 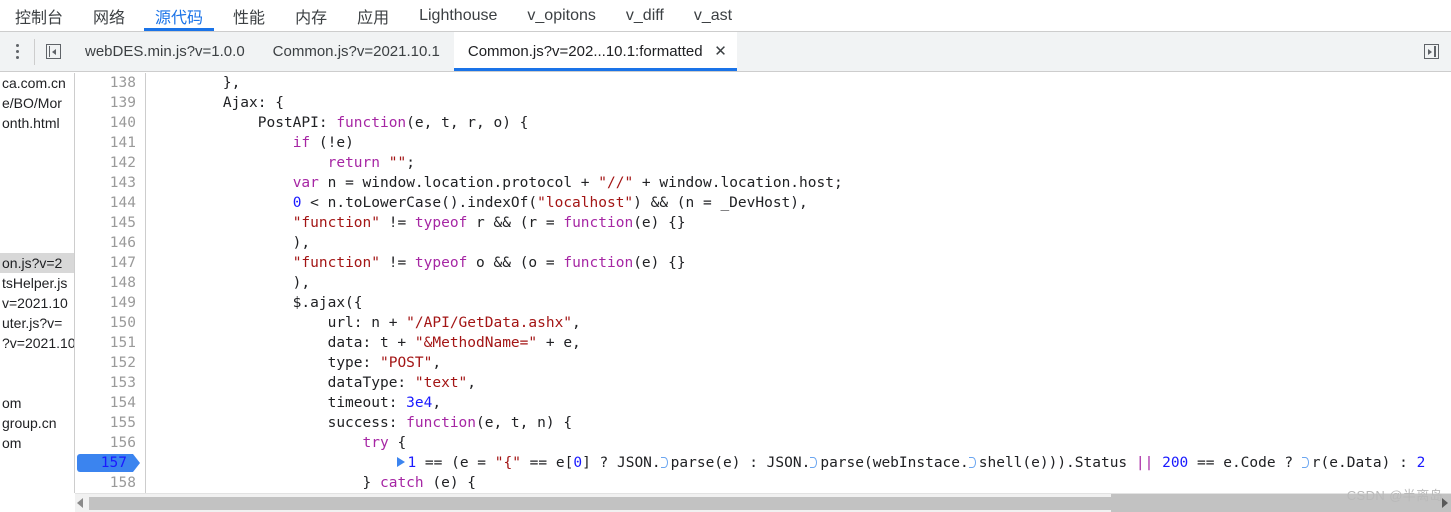 What do you see at coordinates (110, 303) in the screenshot?
I see `line-number: 149` at bounding box center [110, 303].